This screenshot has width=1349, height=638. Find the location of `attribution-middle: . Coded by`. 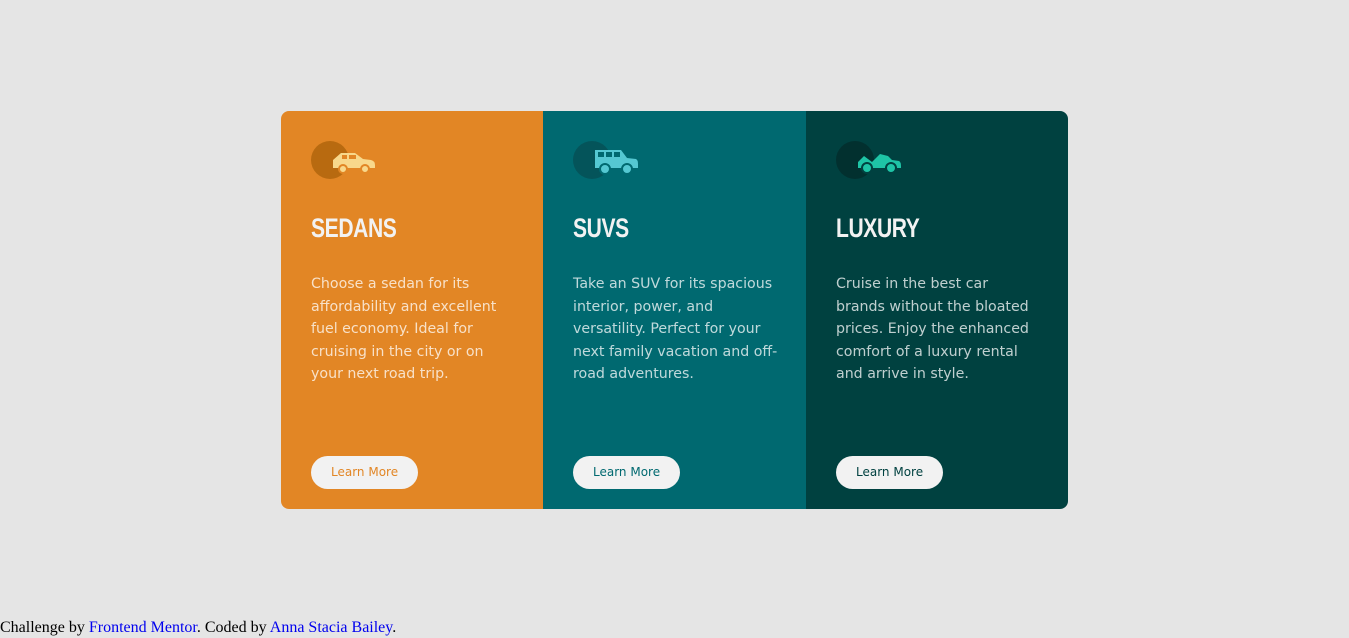

attribution-middle: . Coded by is located at coordinates (233, 627).